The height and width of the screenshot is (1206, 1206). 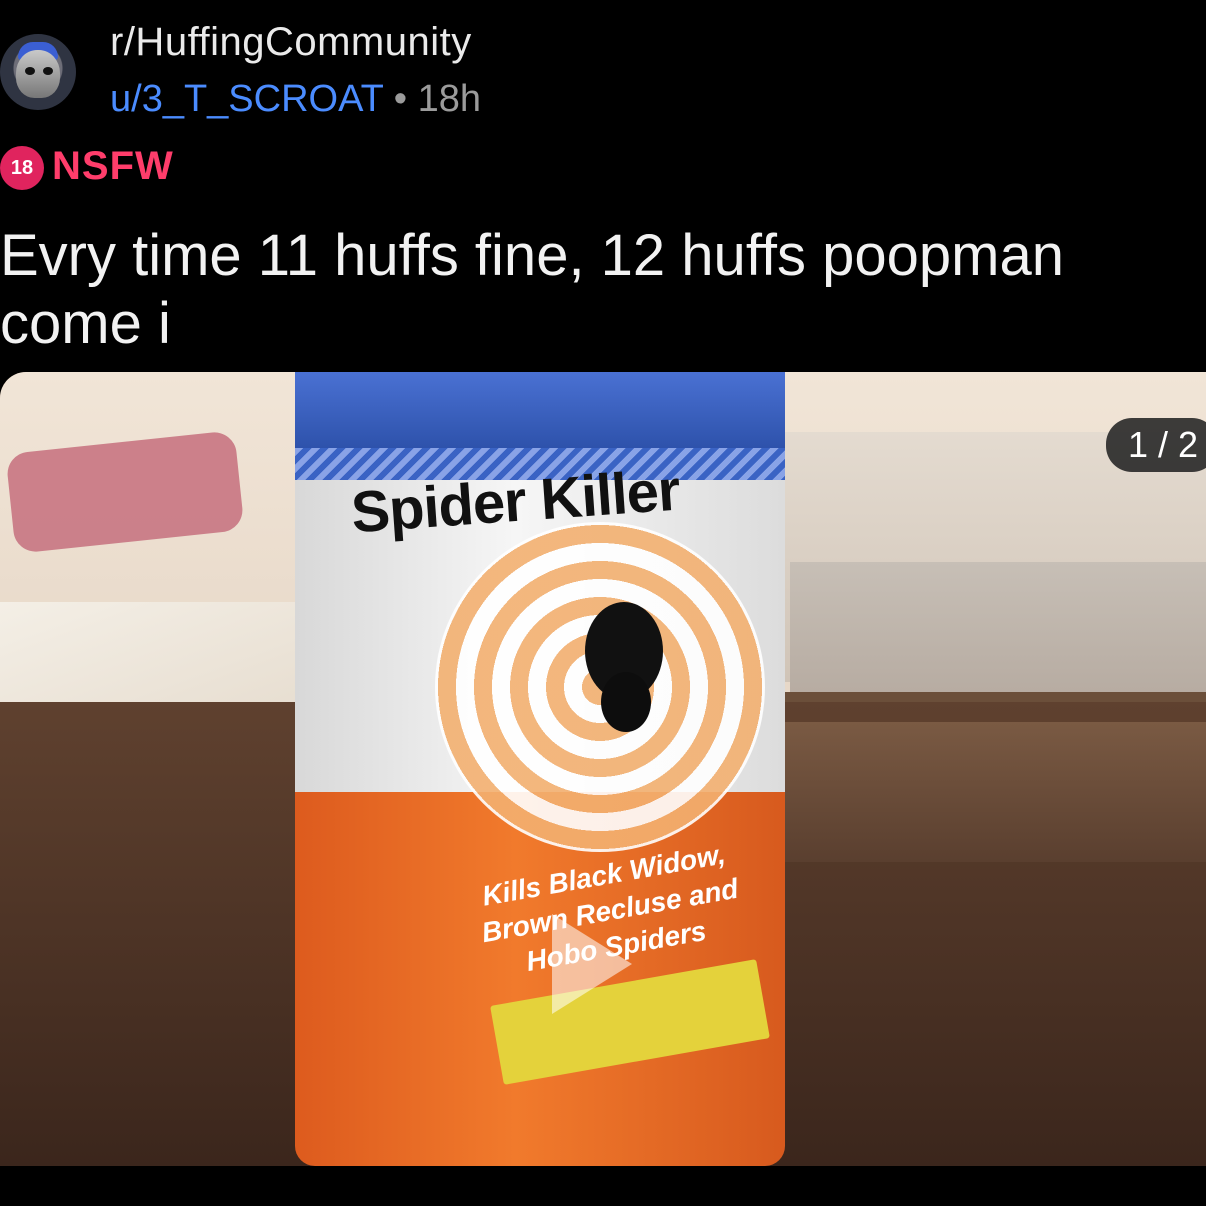 I want to click on avatar-eye-left, so click(x=30, y=71).